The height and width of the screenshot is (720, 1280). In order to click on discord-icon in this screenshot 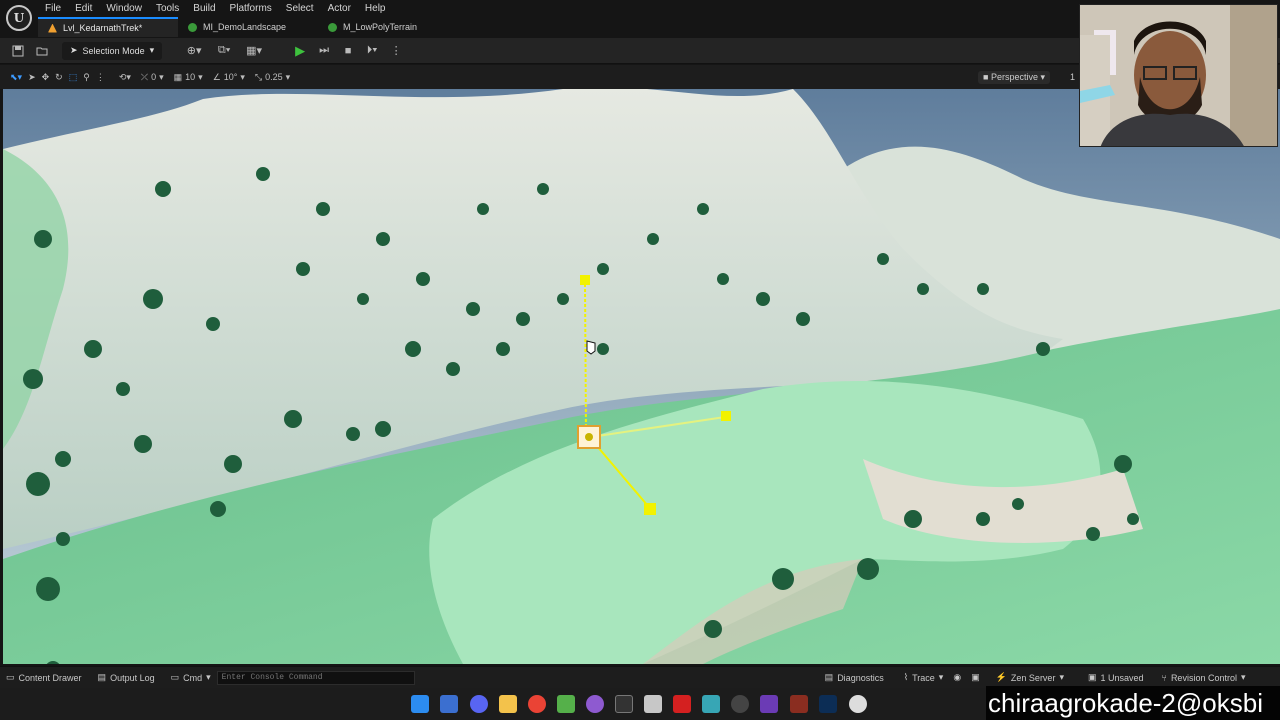, I will do `click(479, 704)`.